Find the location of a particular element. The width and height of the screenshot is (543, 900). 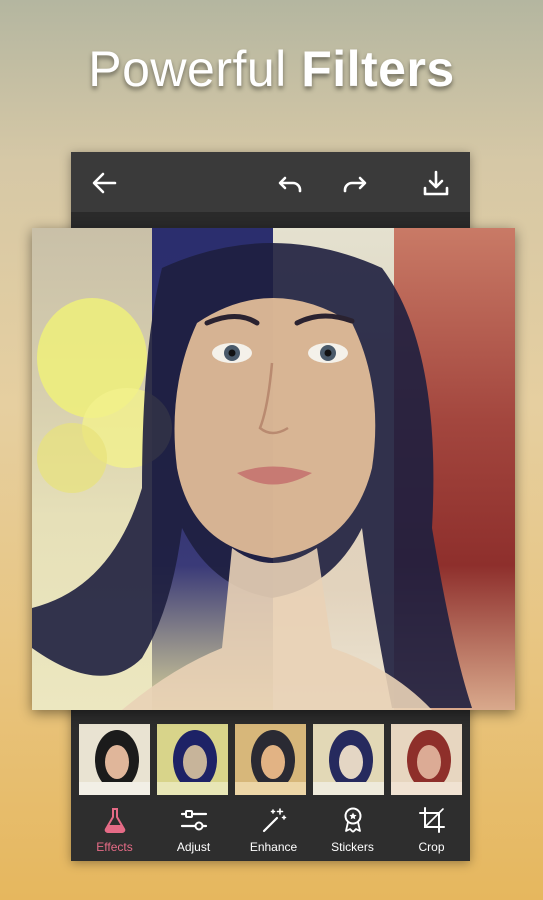

bottom-toolbar: Effects Adjust Enhance Stickers Crop is located at coordinates (270, 830).